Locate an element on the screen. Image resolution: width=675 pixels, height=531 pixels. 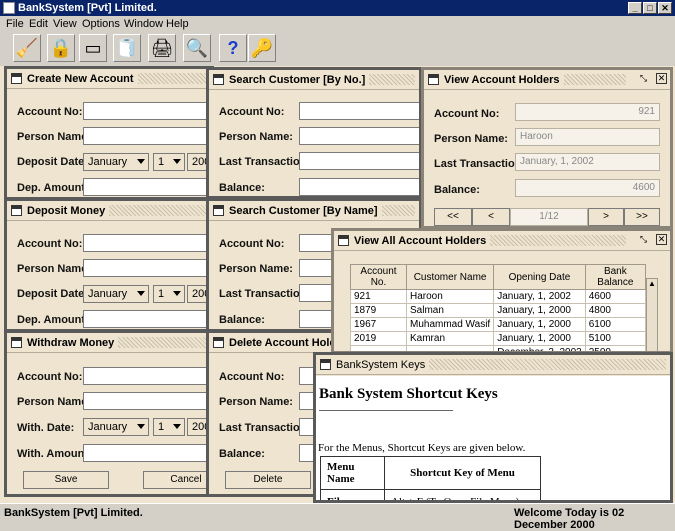
minimize-button: _ is located at coordinates (635, 8).